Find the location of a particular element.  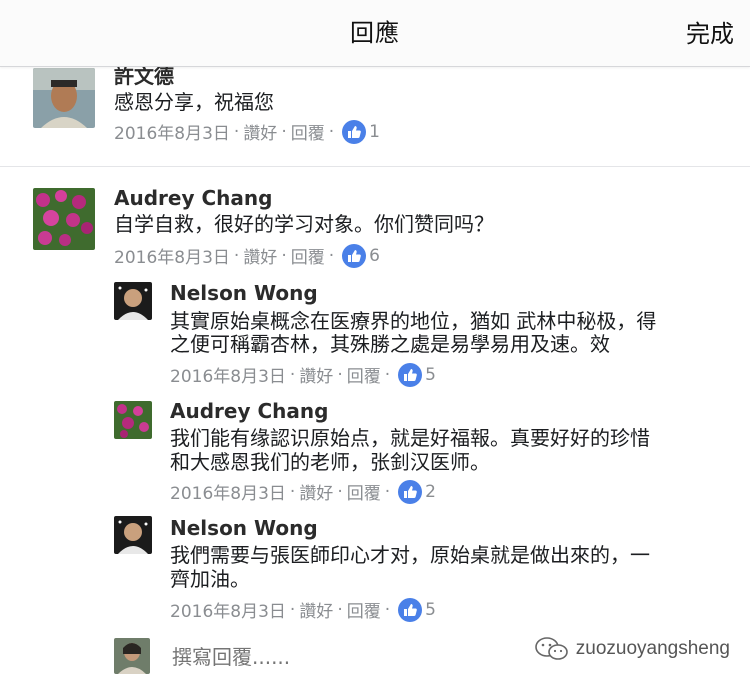

divider is located at coordinates (375, 166).